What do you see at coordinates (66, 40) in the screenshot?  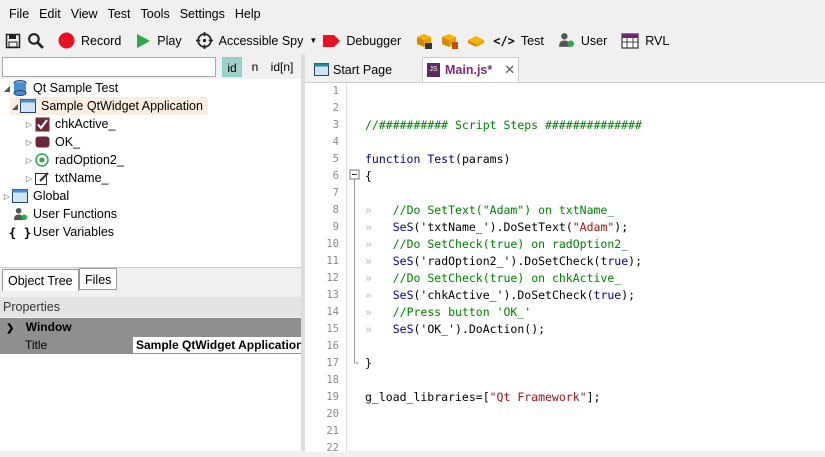 I see `record-icon` at bounding box center [66, 40].